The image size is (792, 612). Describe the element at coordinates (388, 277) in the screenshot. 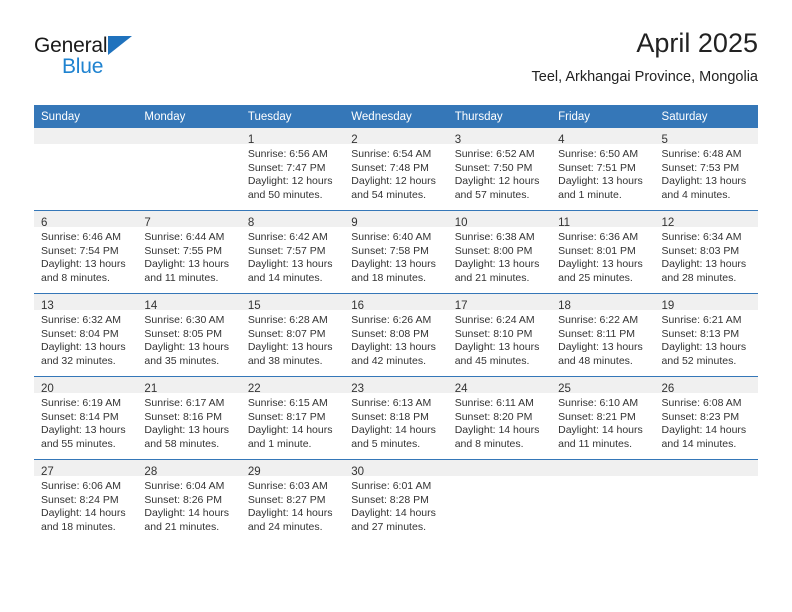

I see `day-detail-line: and 18 minutes.` at that location.